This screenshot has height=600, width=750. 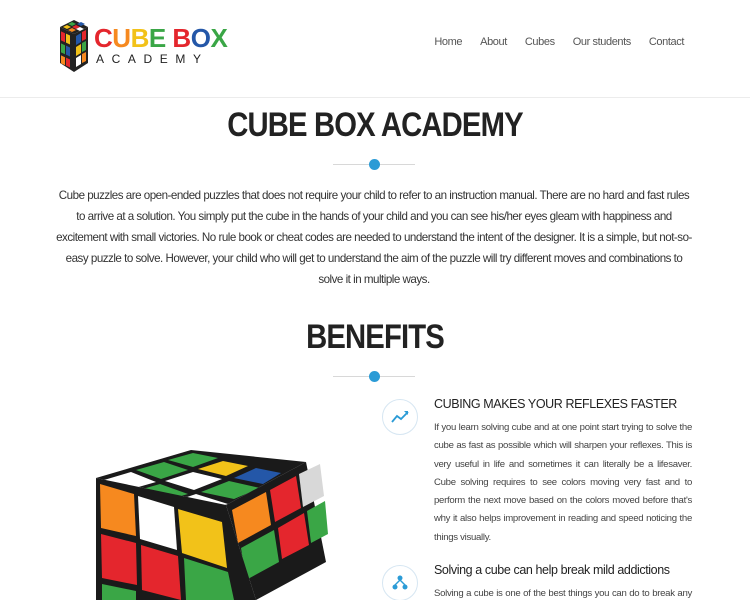 What do you see at coordinates (375, 125) in the screenshot?
I see `page-title: CUBE BOX ACADEMY` at bounding box center [375, 125].